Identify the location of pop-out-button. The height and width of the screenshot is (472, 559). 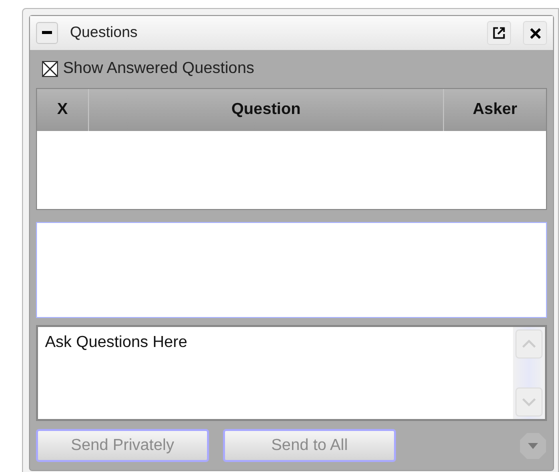
(499, 33).